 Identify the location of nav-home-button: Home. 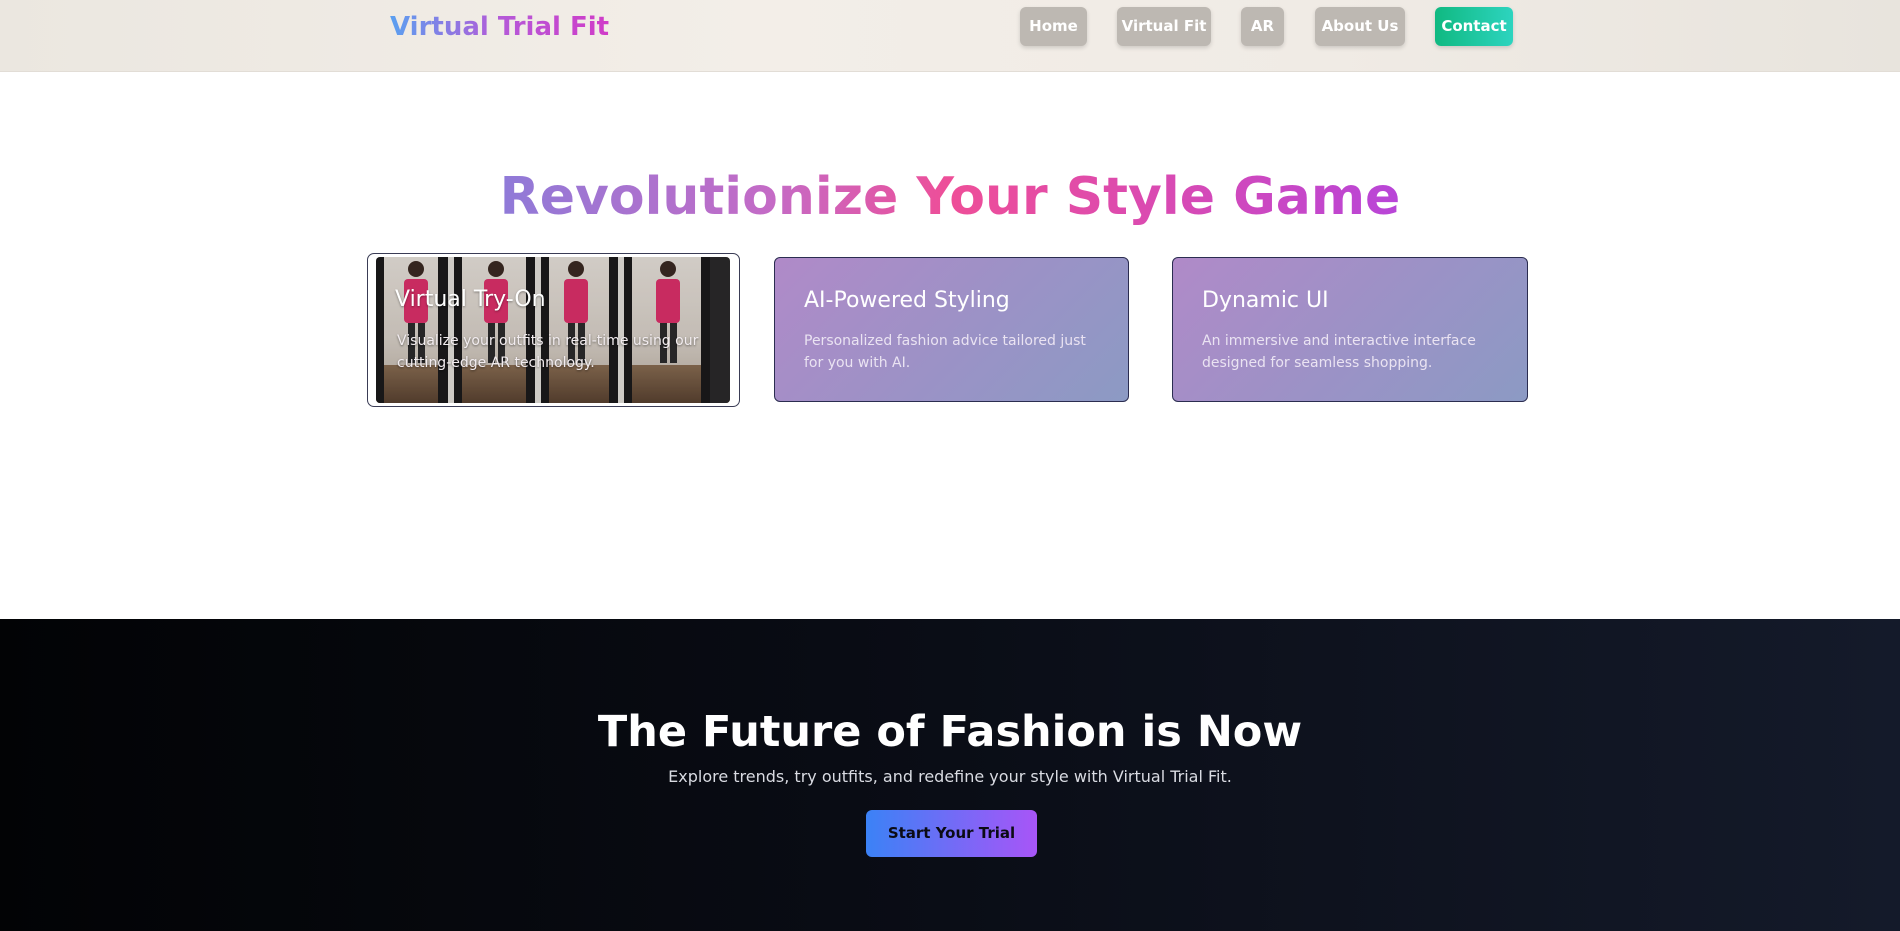
(1053, 26).